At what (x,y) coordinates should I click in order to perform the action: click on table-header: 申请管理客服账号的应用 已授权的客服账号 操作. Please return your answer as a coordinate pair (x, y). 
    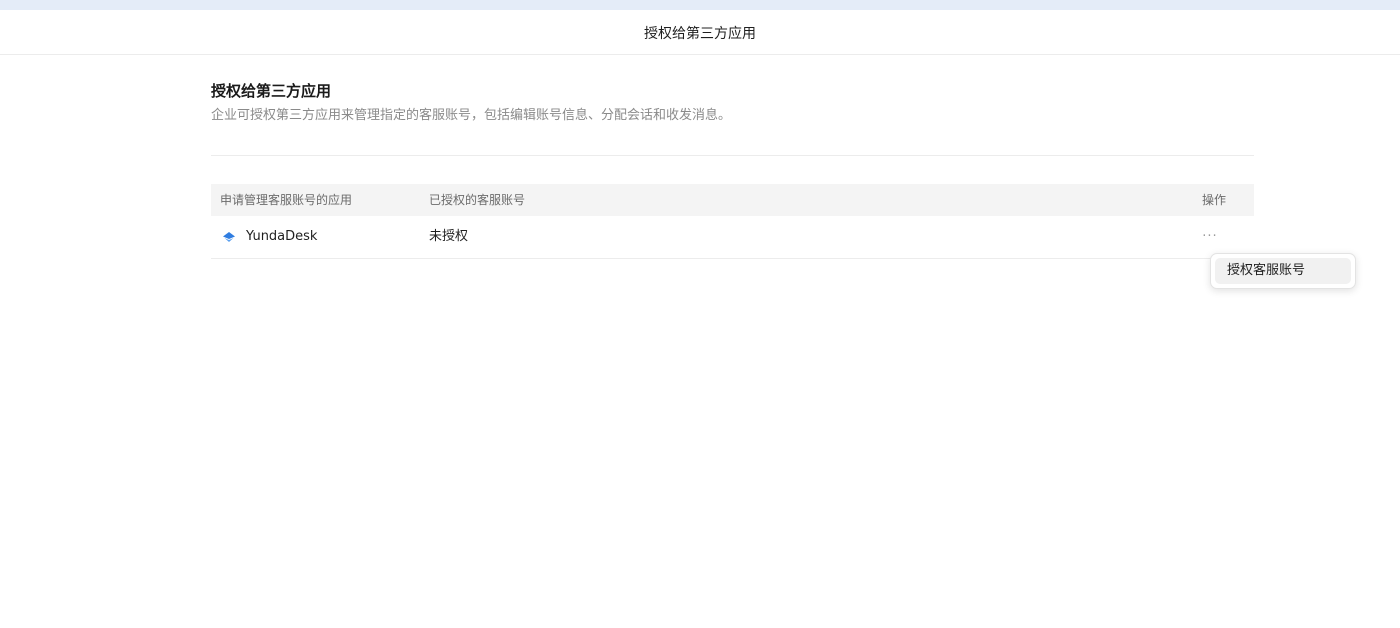
    Looking at the image, I should click on (732, 200).